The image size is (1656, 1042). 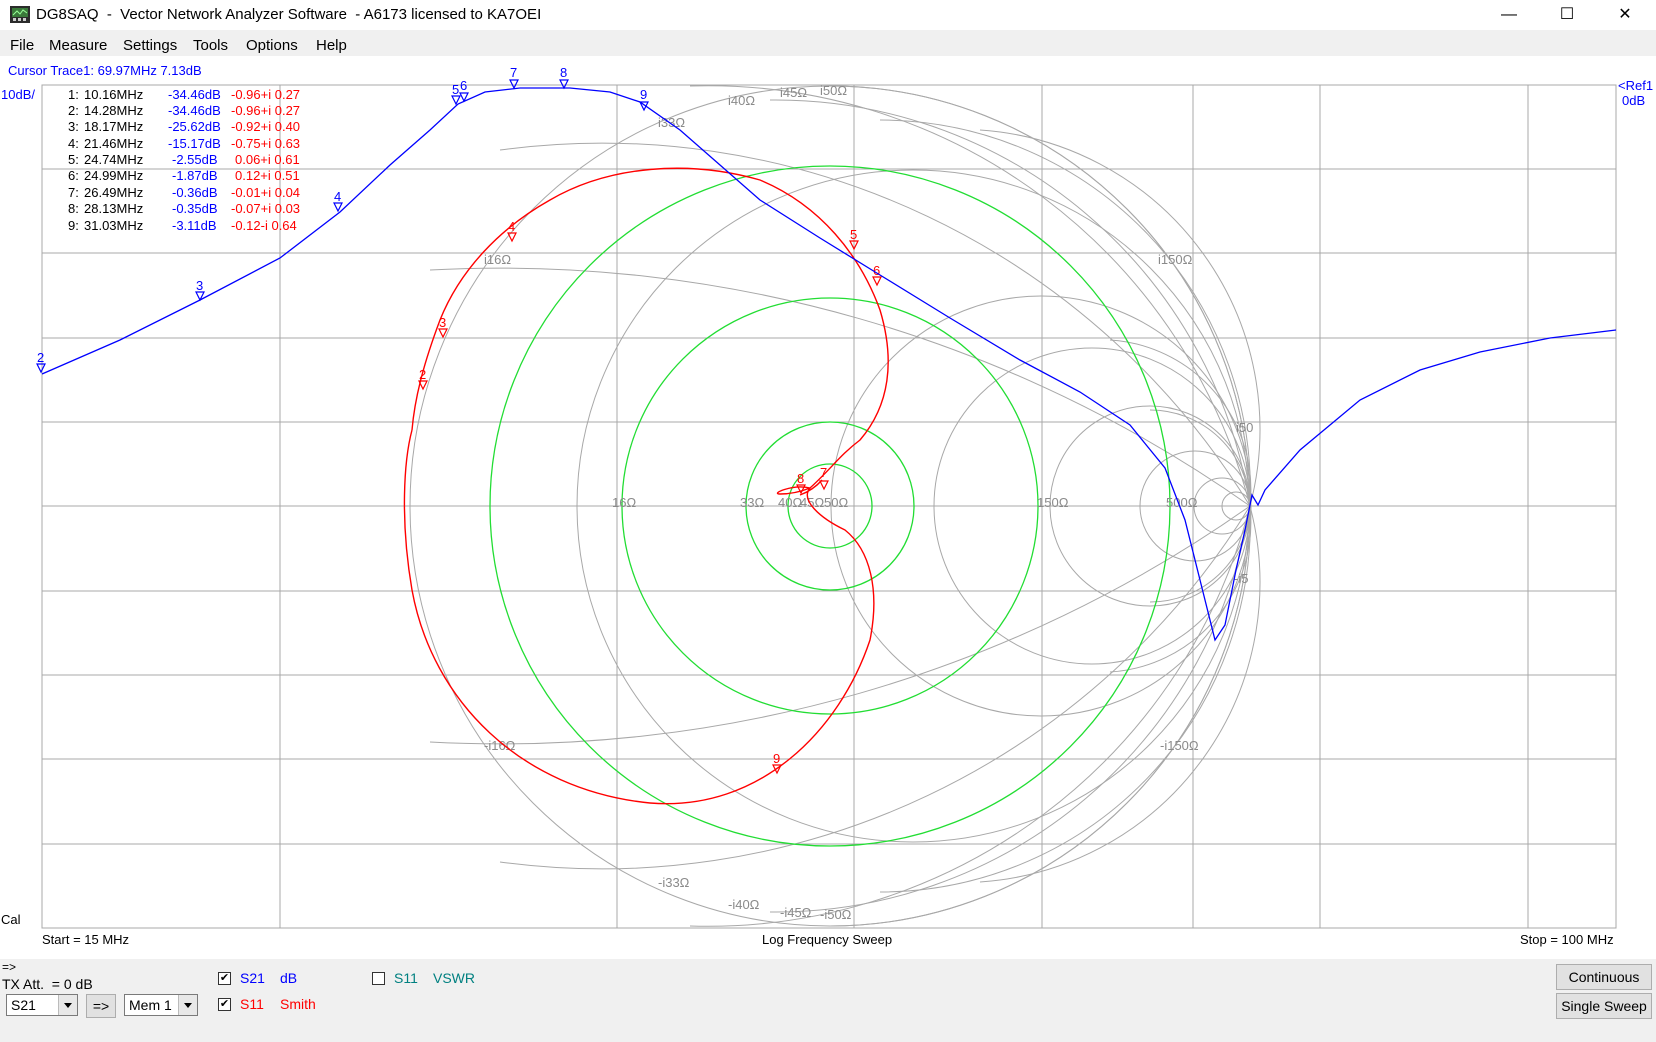 I want to click on smith-label: -i33Ω, so click(x=674, y=882).